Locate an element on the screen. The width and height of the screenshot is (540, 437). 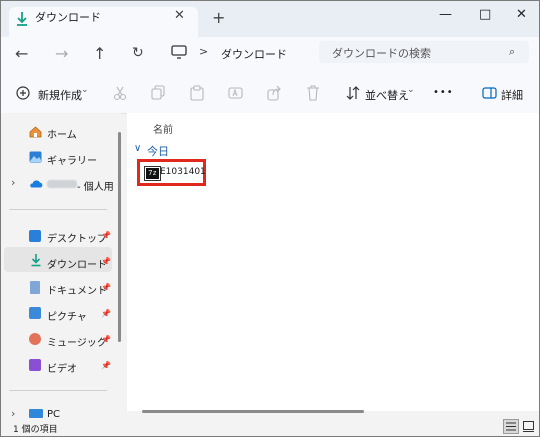
monitor-icon is located at coordinates (179, 52).